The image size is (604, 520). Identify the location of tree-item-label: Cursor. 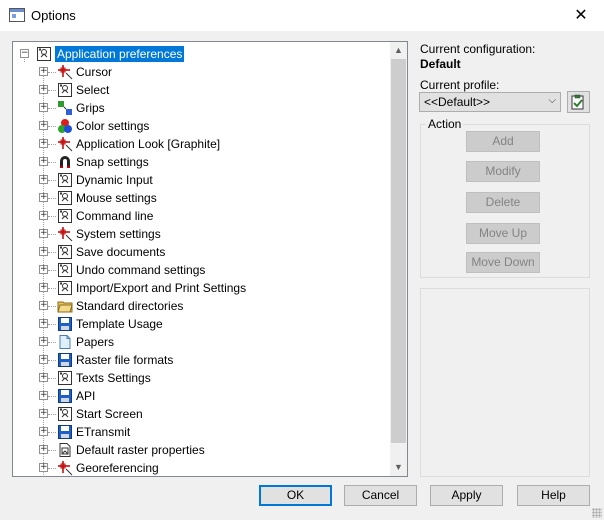
(94, 72).